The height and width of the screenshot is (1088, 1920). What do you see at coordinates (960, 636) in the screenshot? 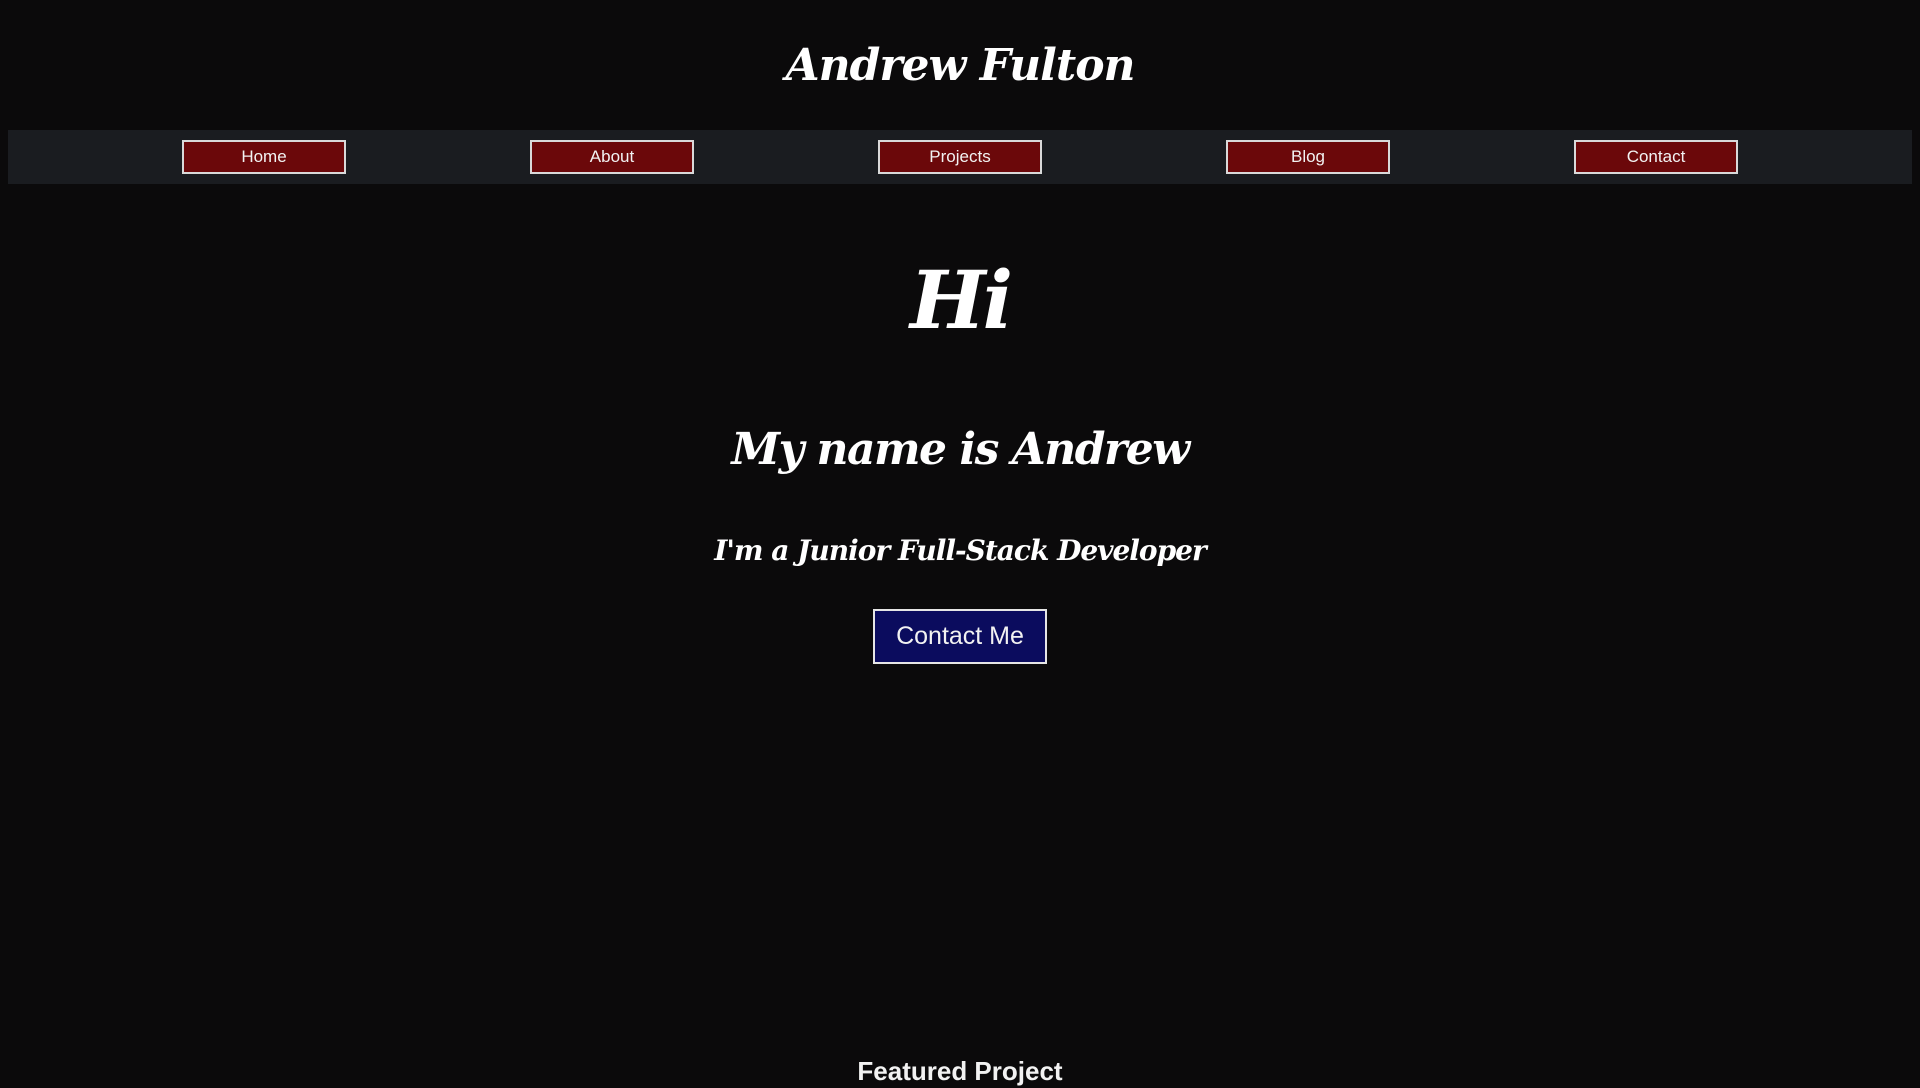
I see `contact-me-button: Contact Me` at bounding box center [960, 636].